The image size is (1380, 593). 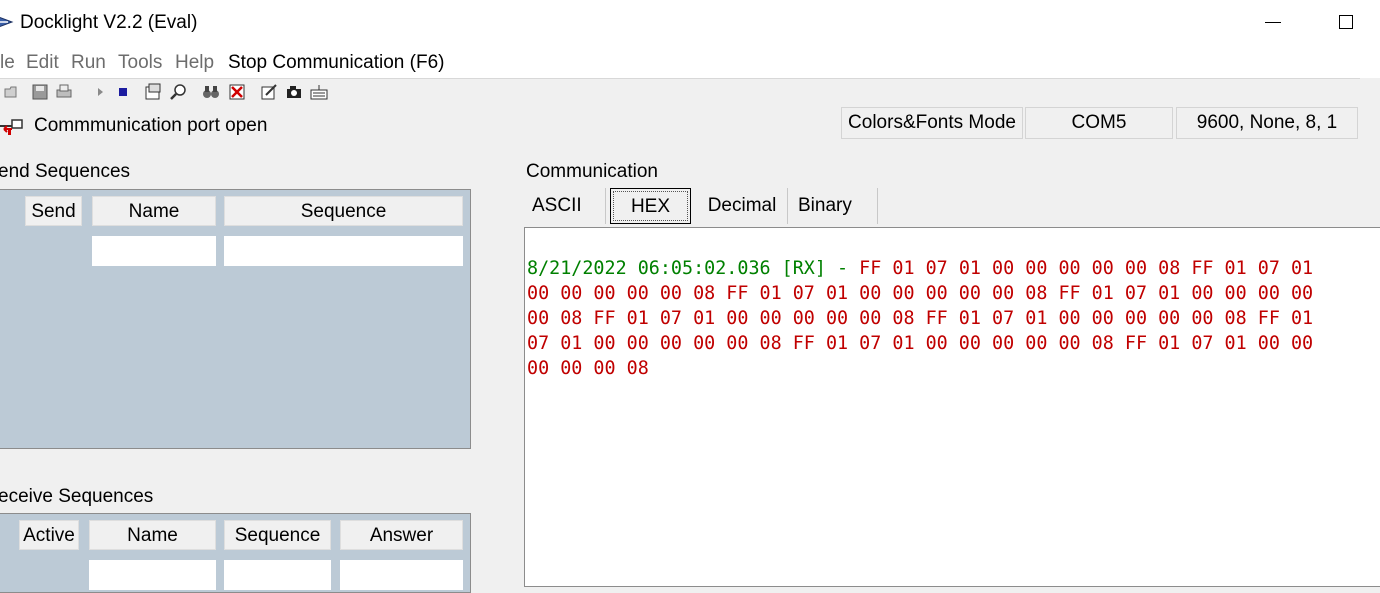 What do you see at coordinates (65, 171) in the screenshot?
I see `send-sequences-label: end Sequences` at bounding box center [65, 171].